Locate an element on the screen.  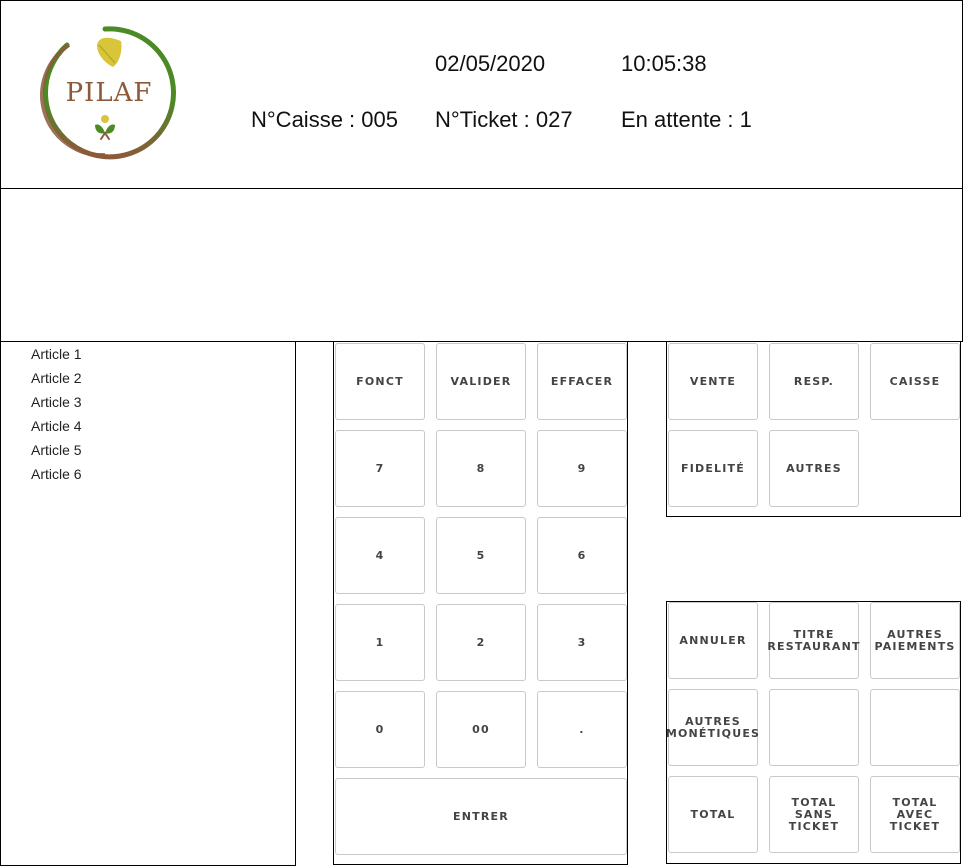
mode-panel: VENTE RESP. CAISSE FIDELITÉ AUTRES is located at coordinates (813, 429).